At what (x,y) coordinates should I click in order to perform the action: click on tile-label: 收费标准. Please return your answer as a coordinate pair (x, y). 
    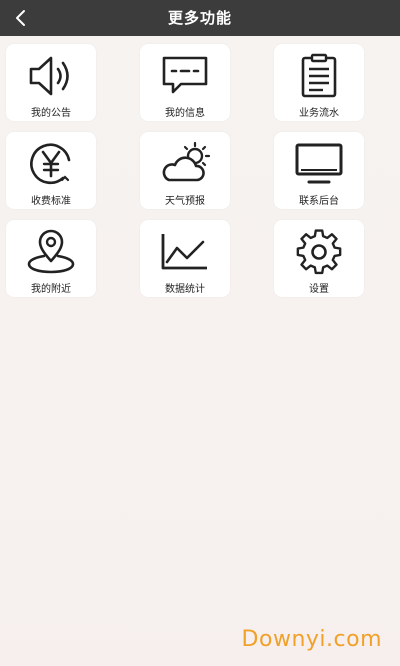
    Looking at the image, I should click on (51, 201).